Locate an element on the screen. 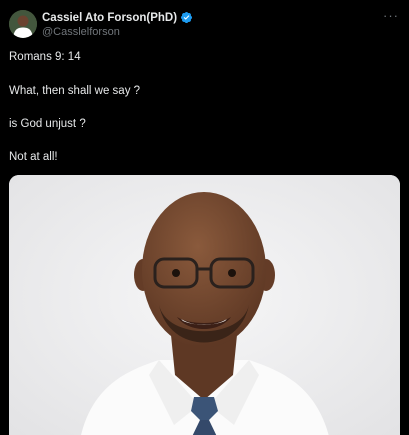 The width and height of the screenshot is (409, 435). author-name-row: Cassiel Ato Forson(PhD) is located at coordinates (117, 17).